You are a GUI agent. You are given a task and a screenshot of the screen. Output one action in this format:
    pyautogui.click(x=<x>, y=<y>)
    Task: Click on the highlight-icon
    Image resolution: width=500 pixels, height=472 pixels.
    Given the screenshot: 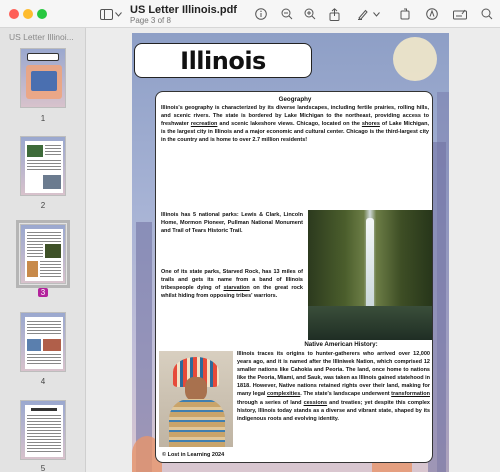 What is the action you would take?
    pyautogui.click(x=363, y=14)
    